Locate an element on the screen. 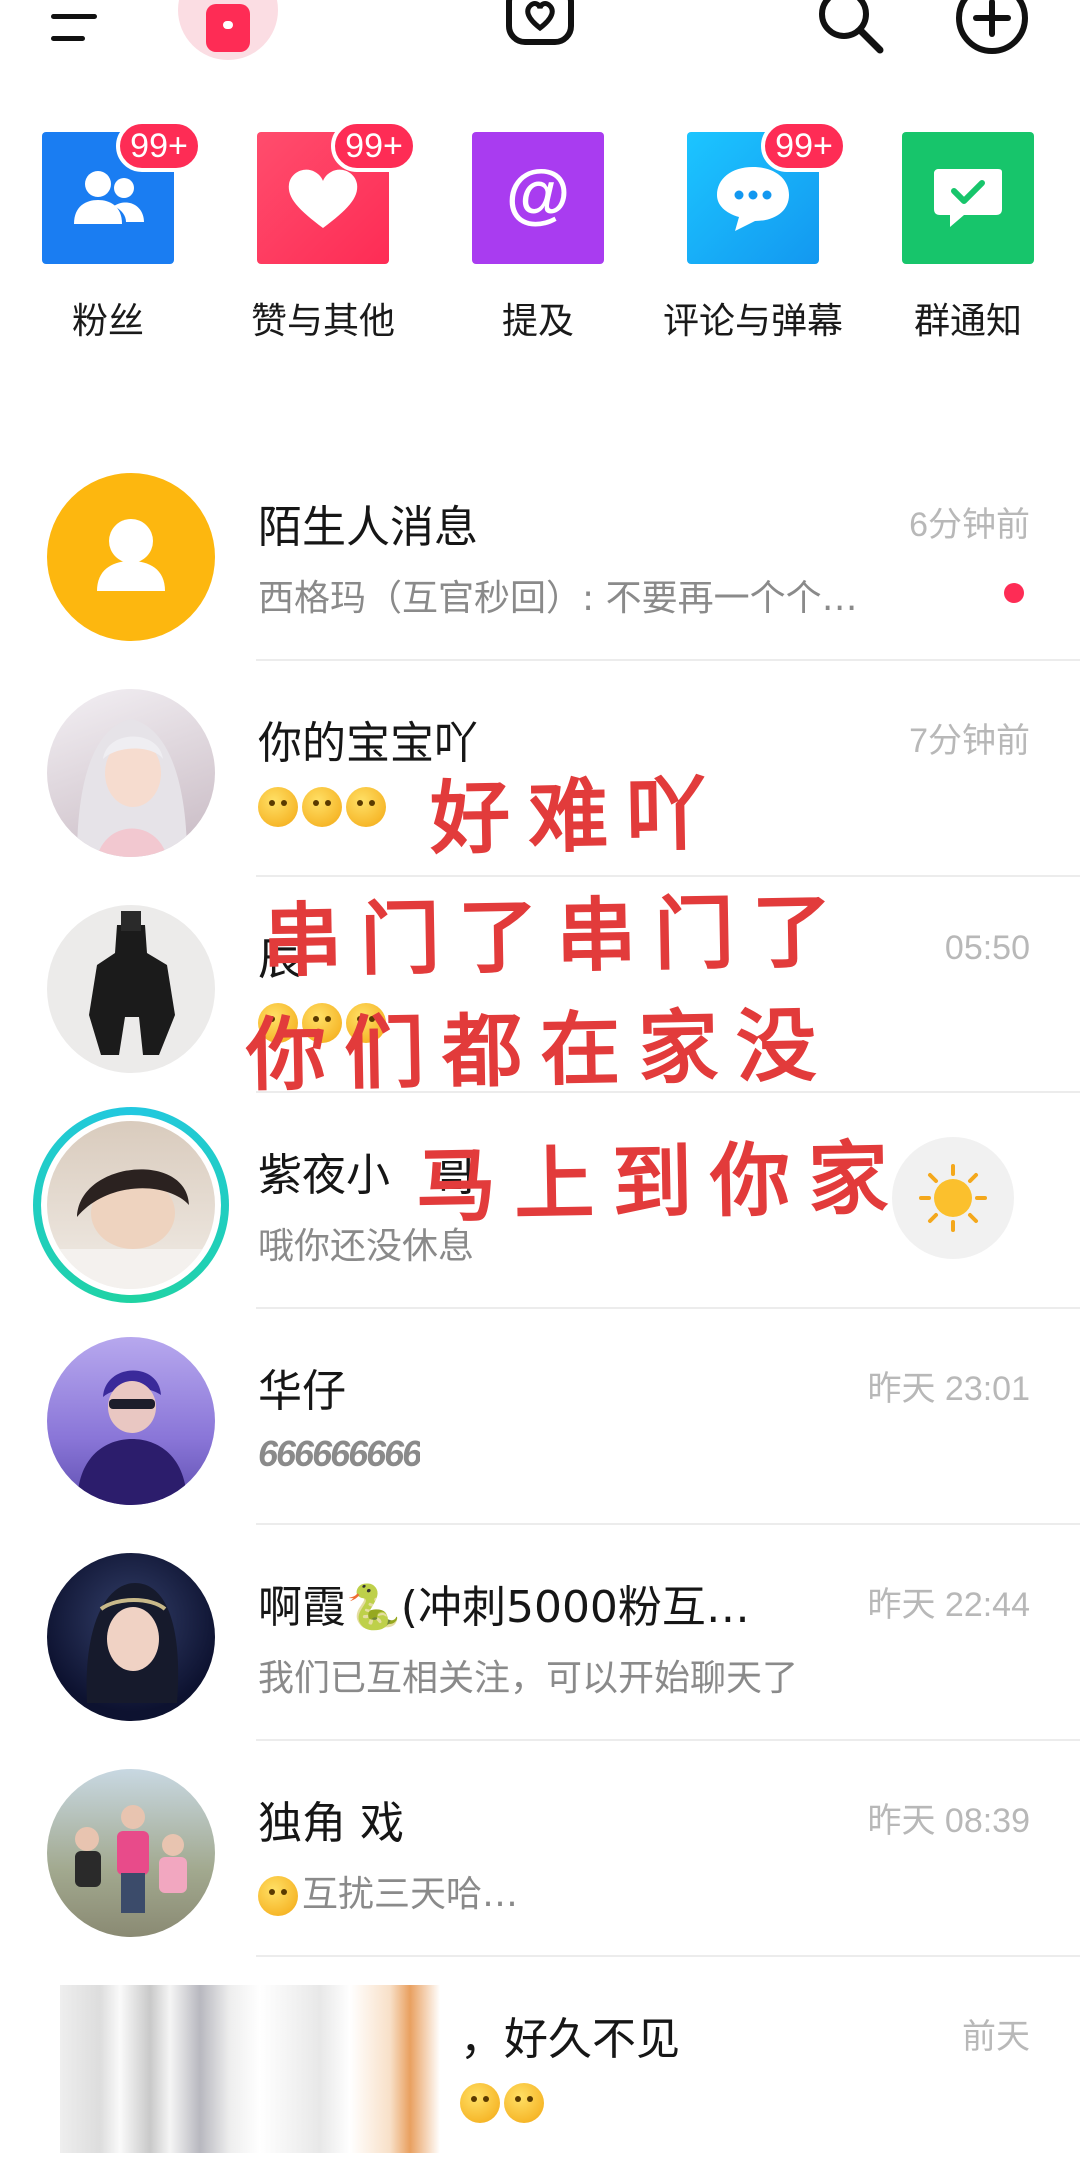  shortcut-tile is located at coordinates (968, 198).